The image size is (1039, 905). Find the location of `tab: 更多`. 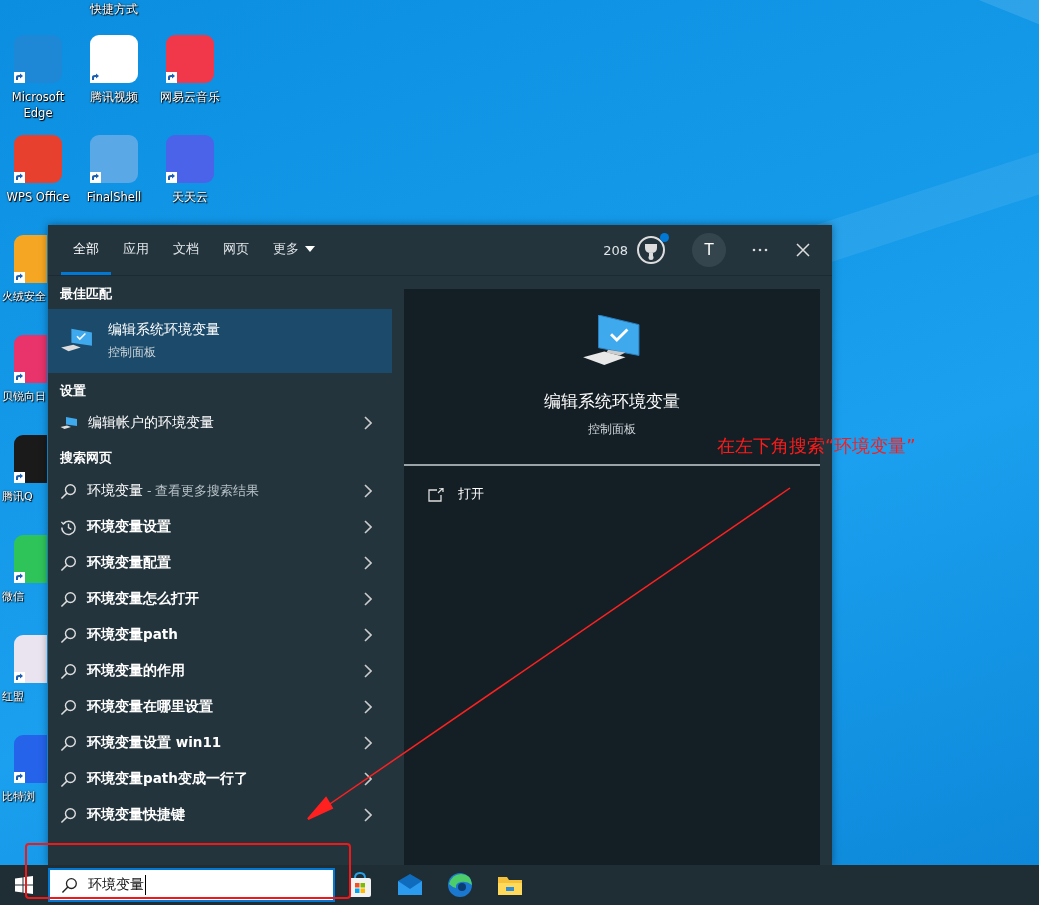

tab: 更多 is located at coordinates (294, 250).